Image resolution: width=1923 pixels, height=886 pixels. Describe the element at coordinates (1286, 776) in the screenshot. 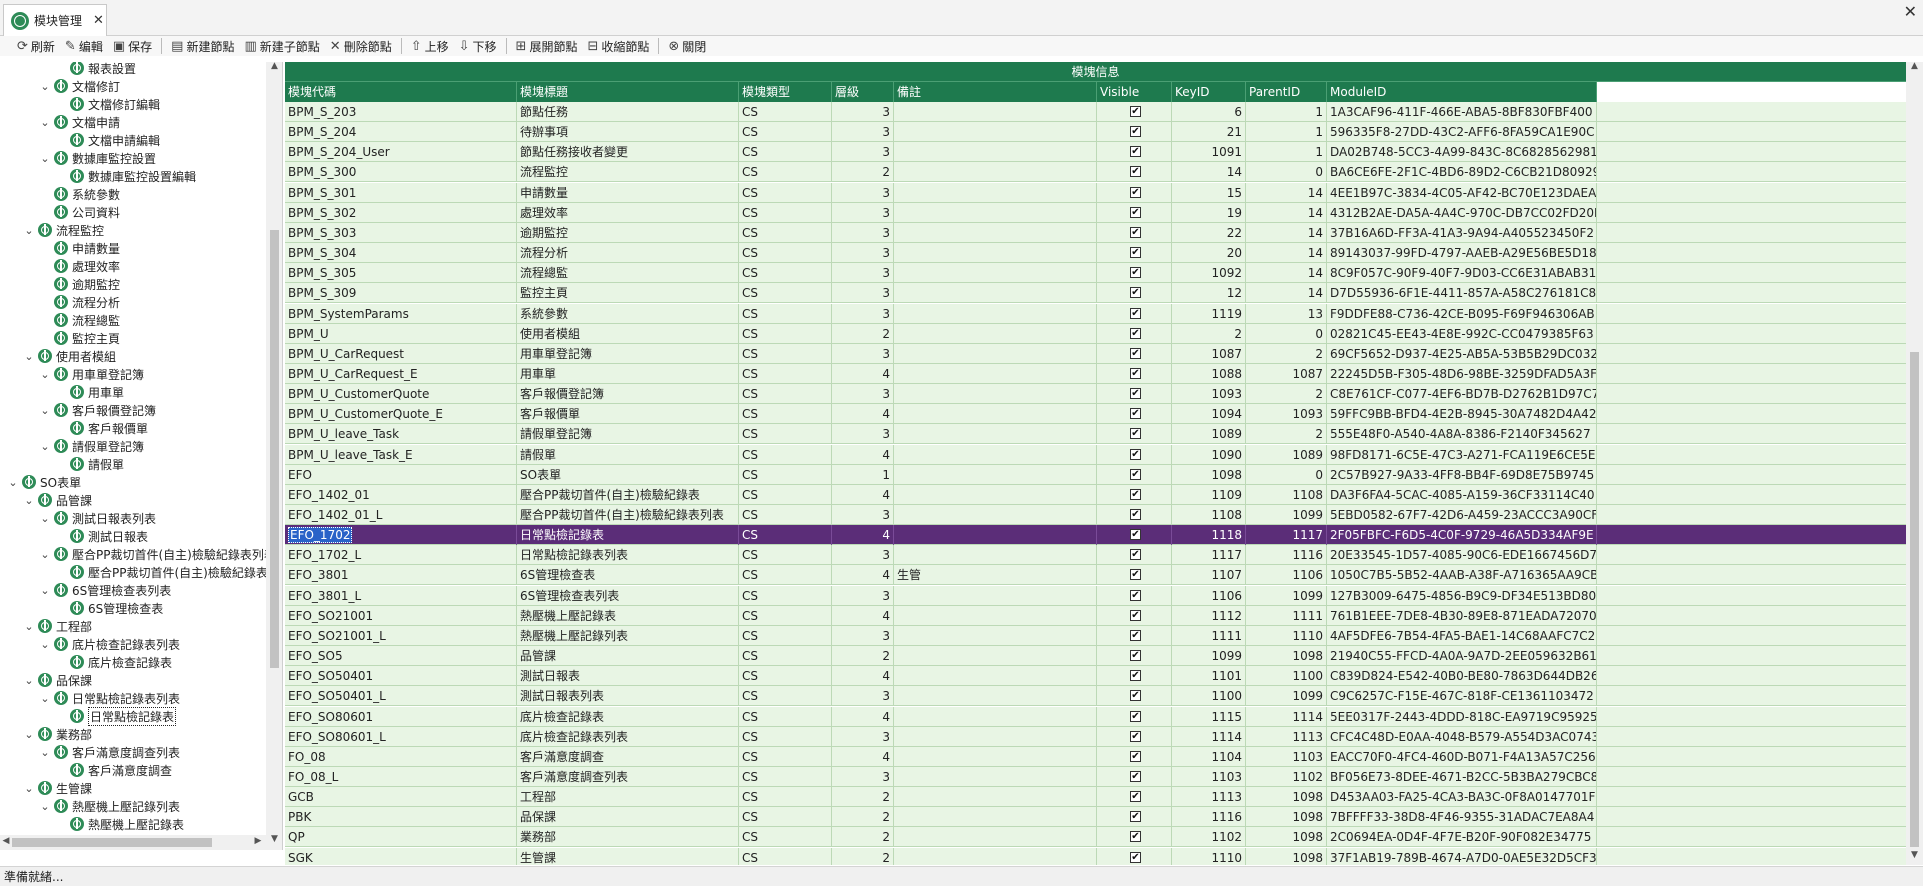

I see `table-cell: 1102` at that location.